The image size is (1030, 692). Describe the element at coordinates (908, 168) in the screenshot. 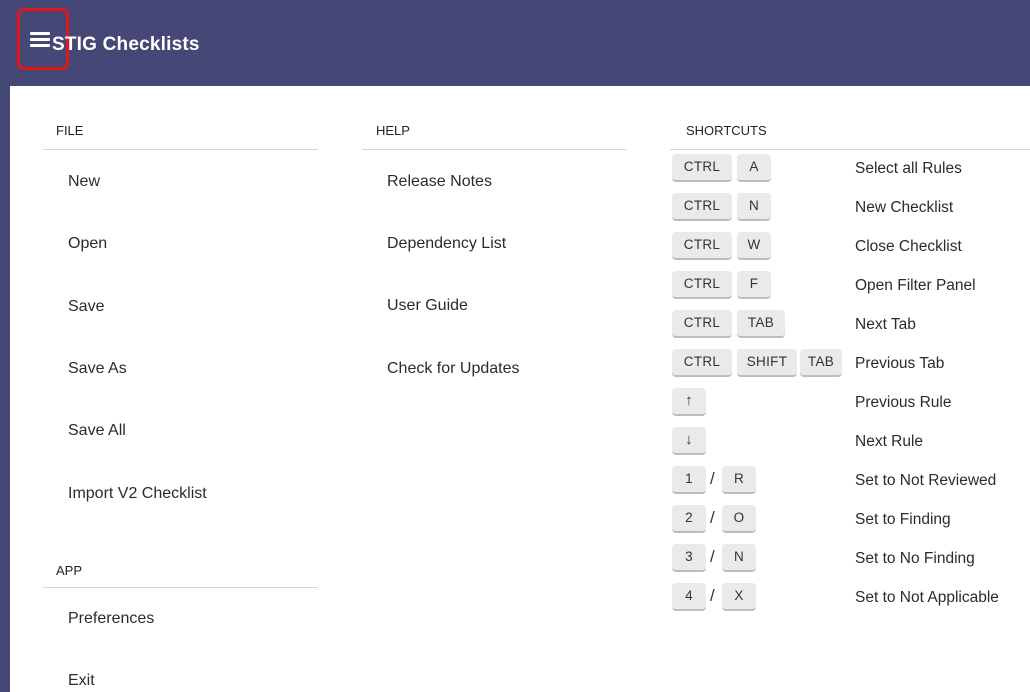

I see `shortcut-label-select-all: Select all Rules` at that location.